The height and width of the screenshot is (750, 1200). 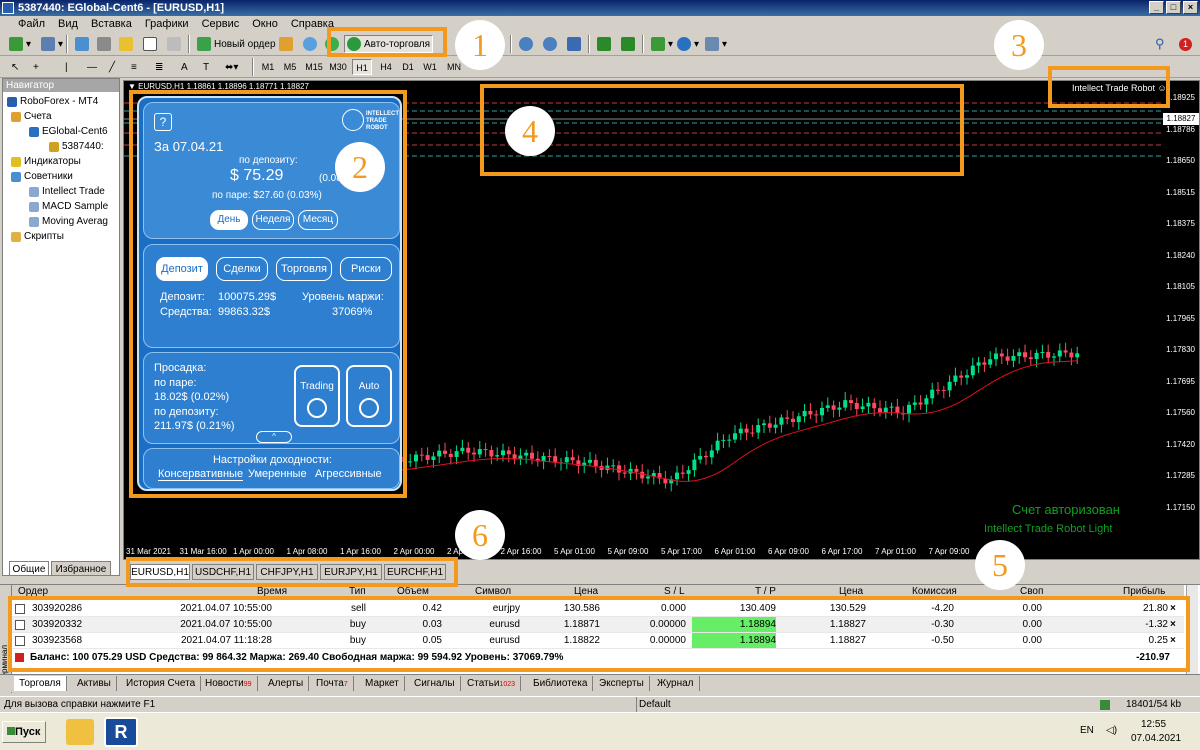 I want to click on tab-signals: Сигналы, so click(x=435, y=683).